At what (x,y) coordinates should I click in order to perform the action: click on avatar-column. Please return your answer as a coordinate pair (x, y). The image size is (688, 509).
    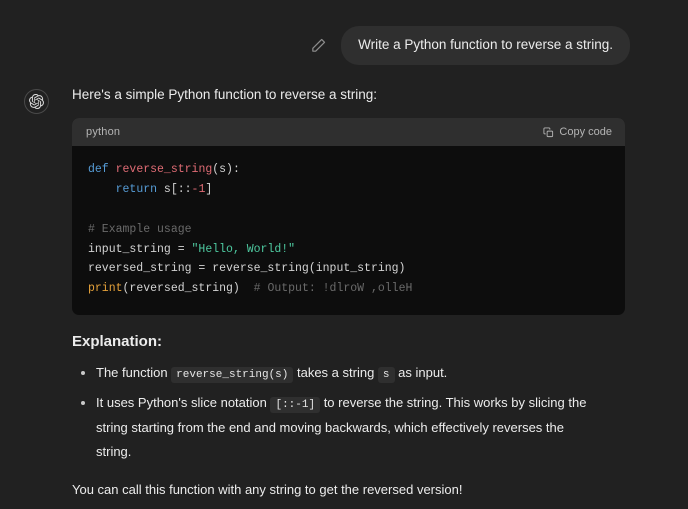
    Looking at the image, I should click on (36, 99).